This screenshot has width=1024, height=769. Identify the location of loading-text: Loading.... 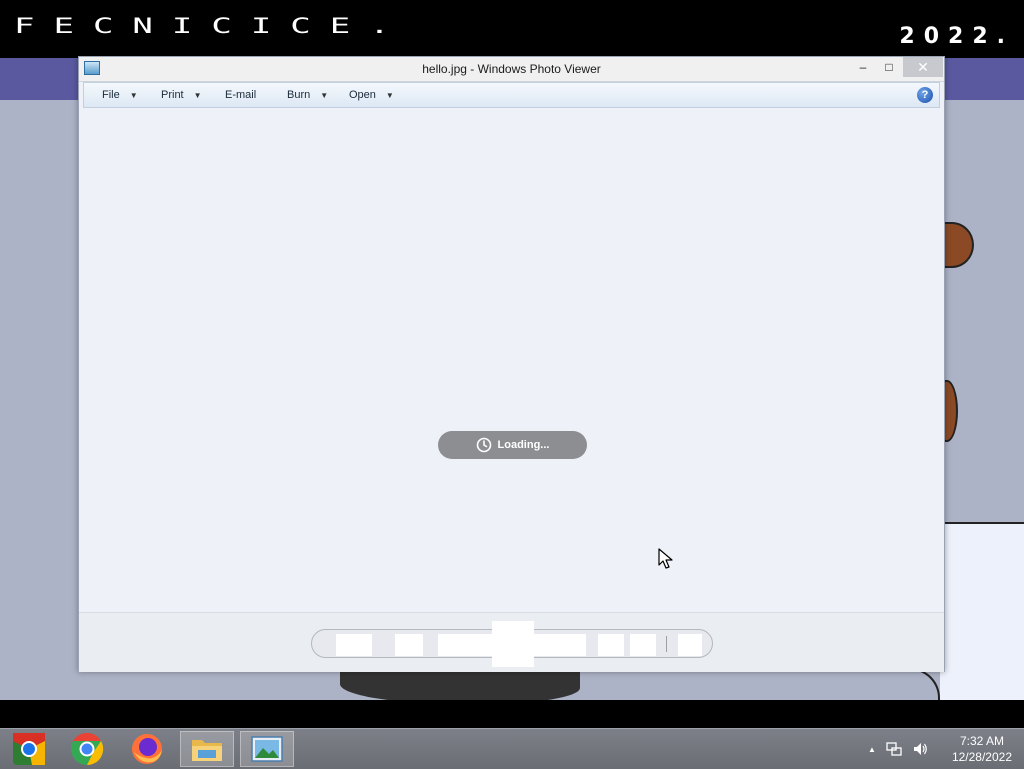
(523, 445).